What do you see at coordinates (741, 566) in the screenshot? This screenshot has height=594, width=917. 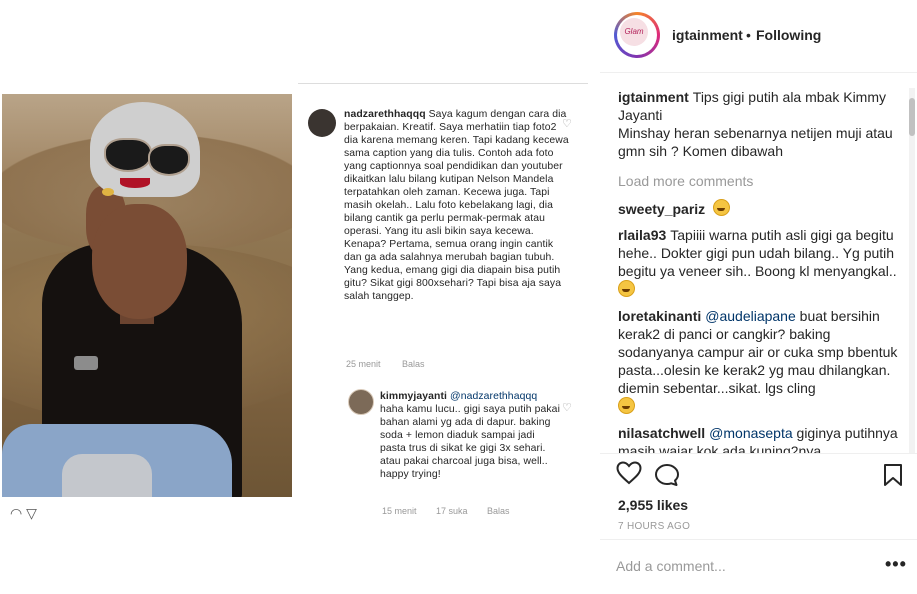 I see `comment-input` at bounding box center [741, 566].